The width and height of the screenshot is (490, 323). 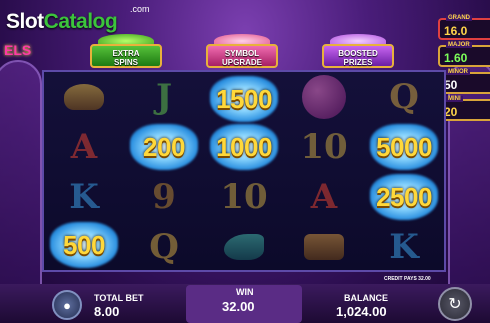 I want to click on jackpot-grand-name: GRAND, so click(x=459, y=18).